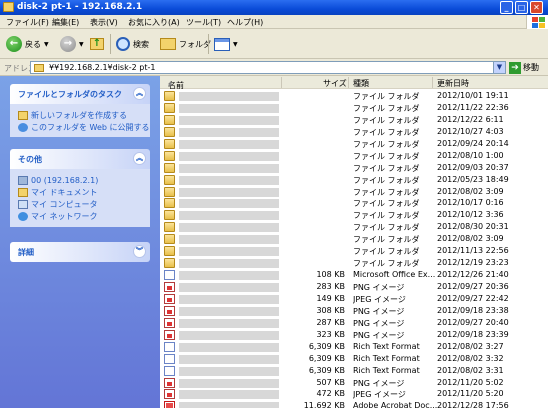  I want to click on up-folder-button: ↑, so click(97, 44).